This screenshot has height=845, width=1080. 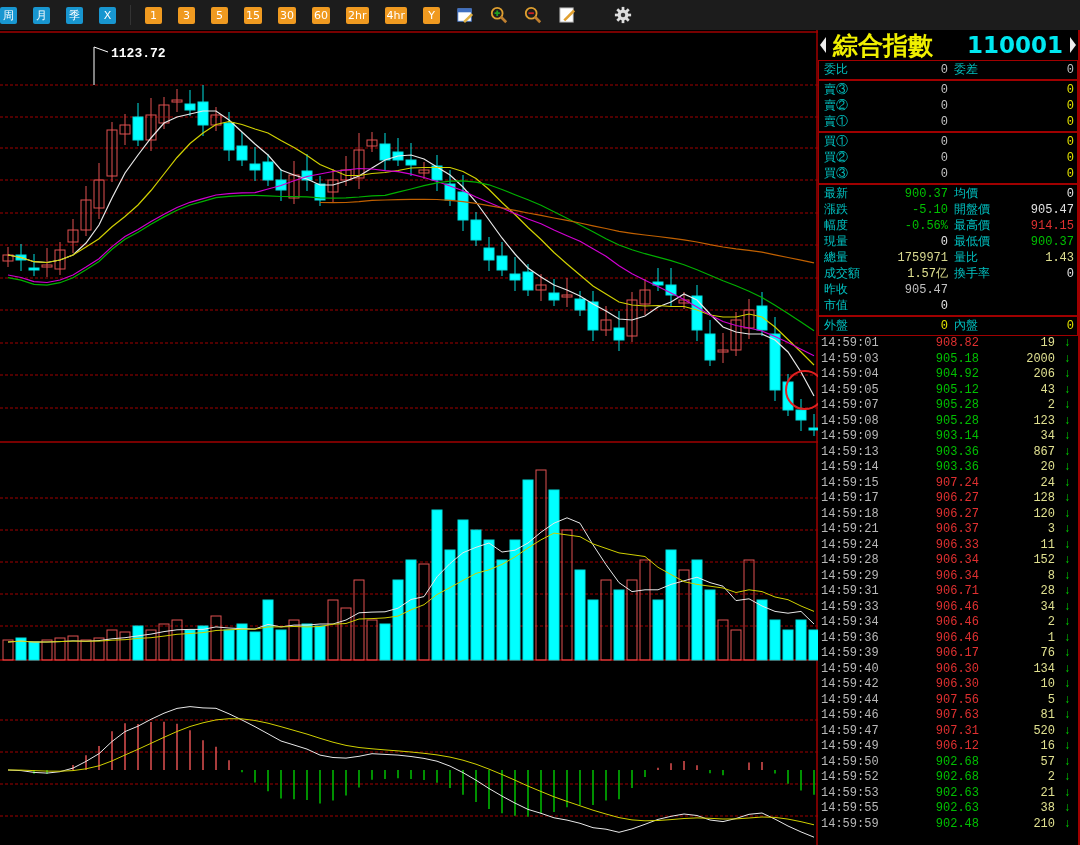 I want to click on quote-value: 900.37, so click(x=926, y=194).